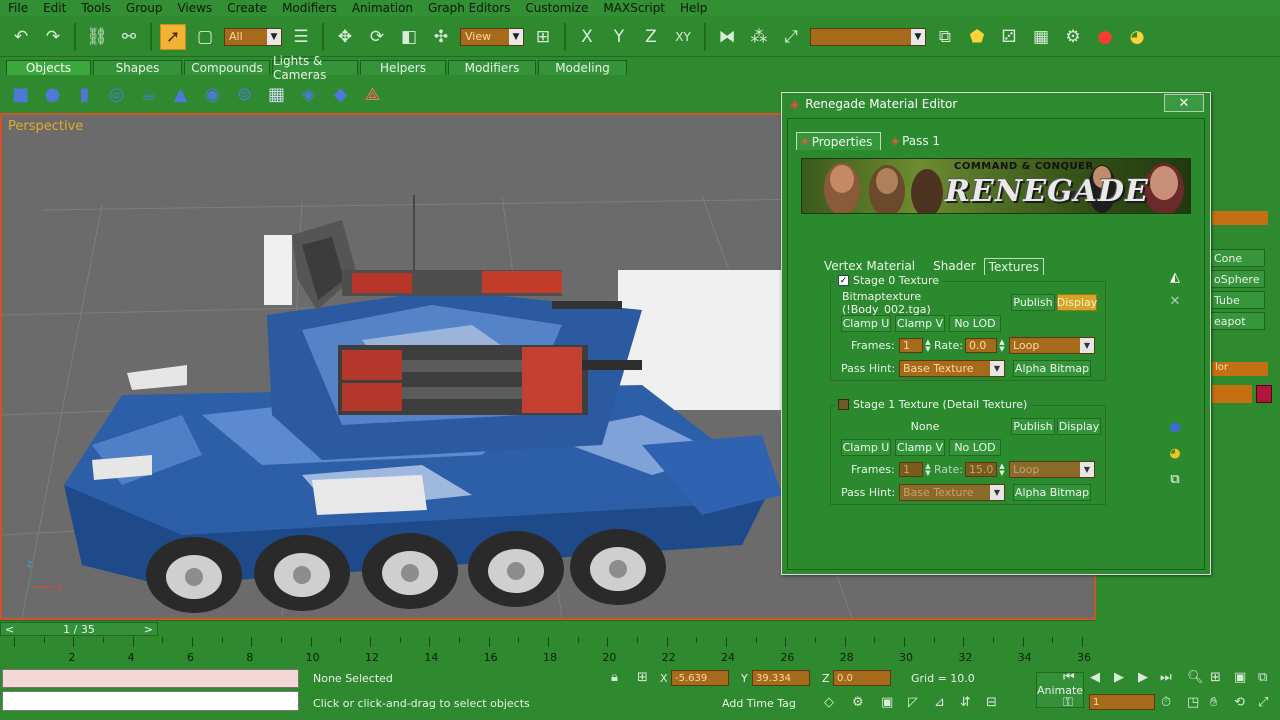  I want to click on menu-item-animation: Animation, so click(382, 8).